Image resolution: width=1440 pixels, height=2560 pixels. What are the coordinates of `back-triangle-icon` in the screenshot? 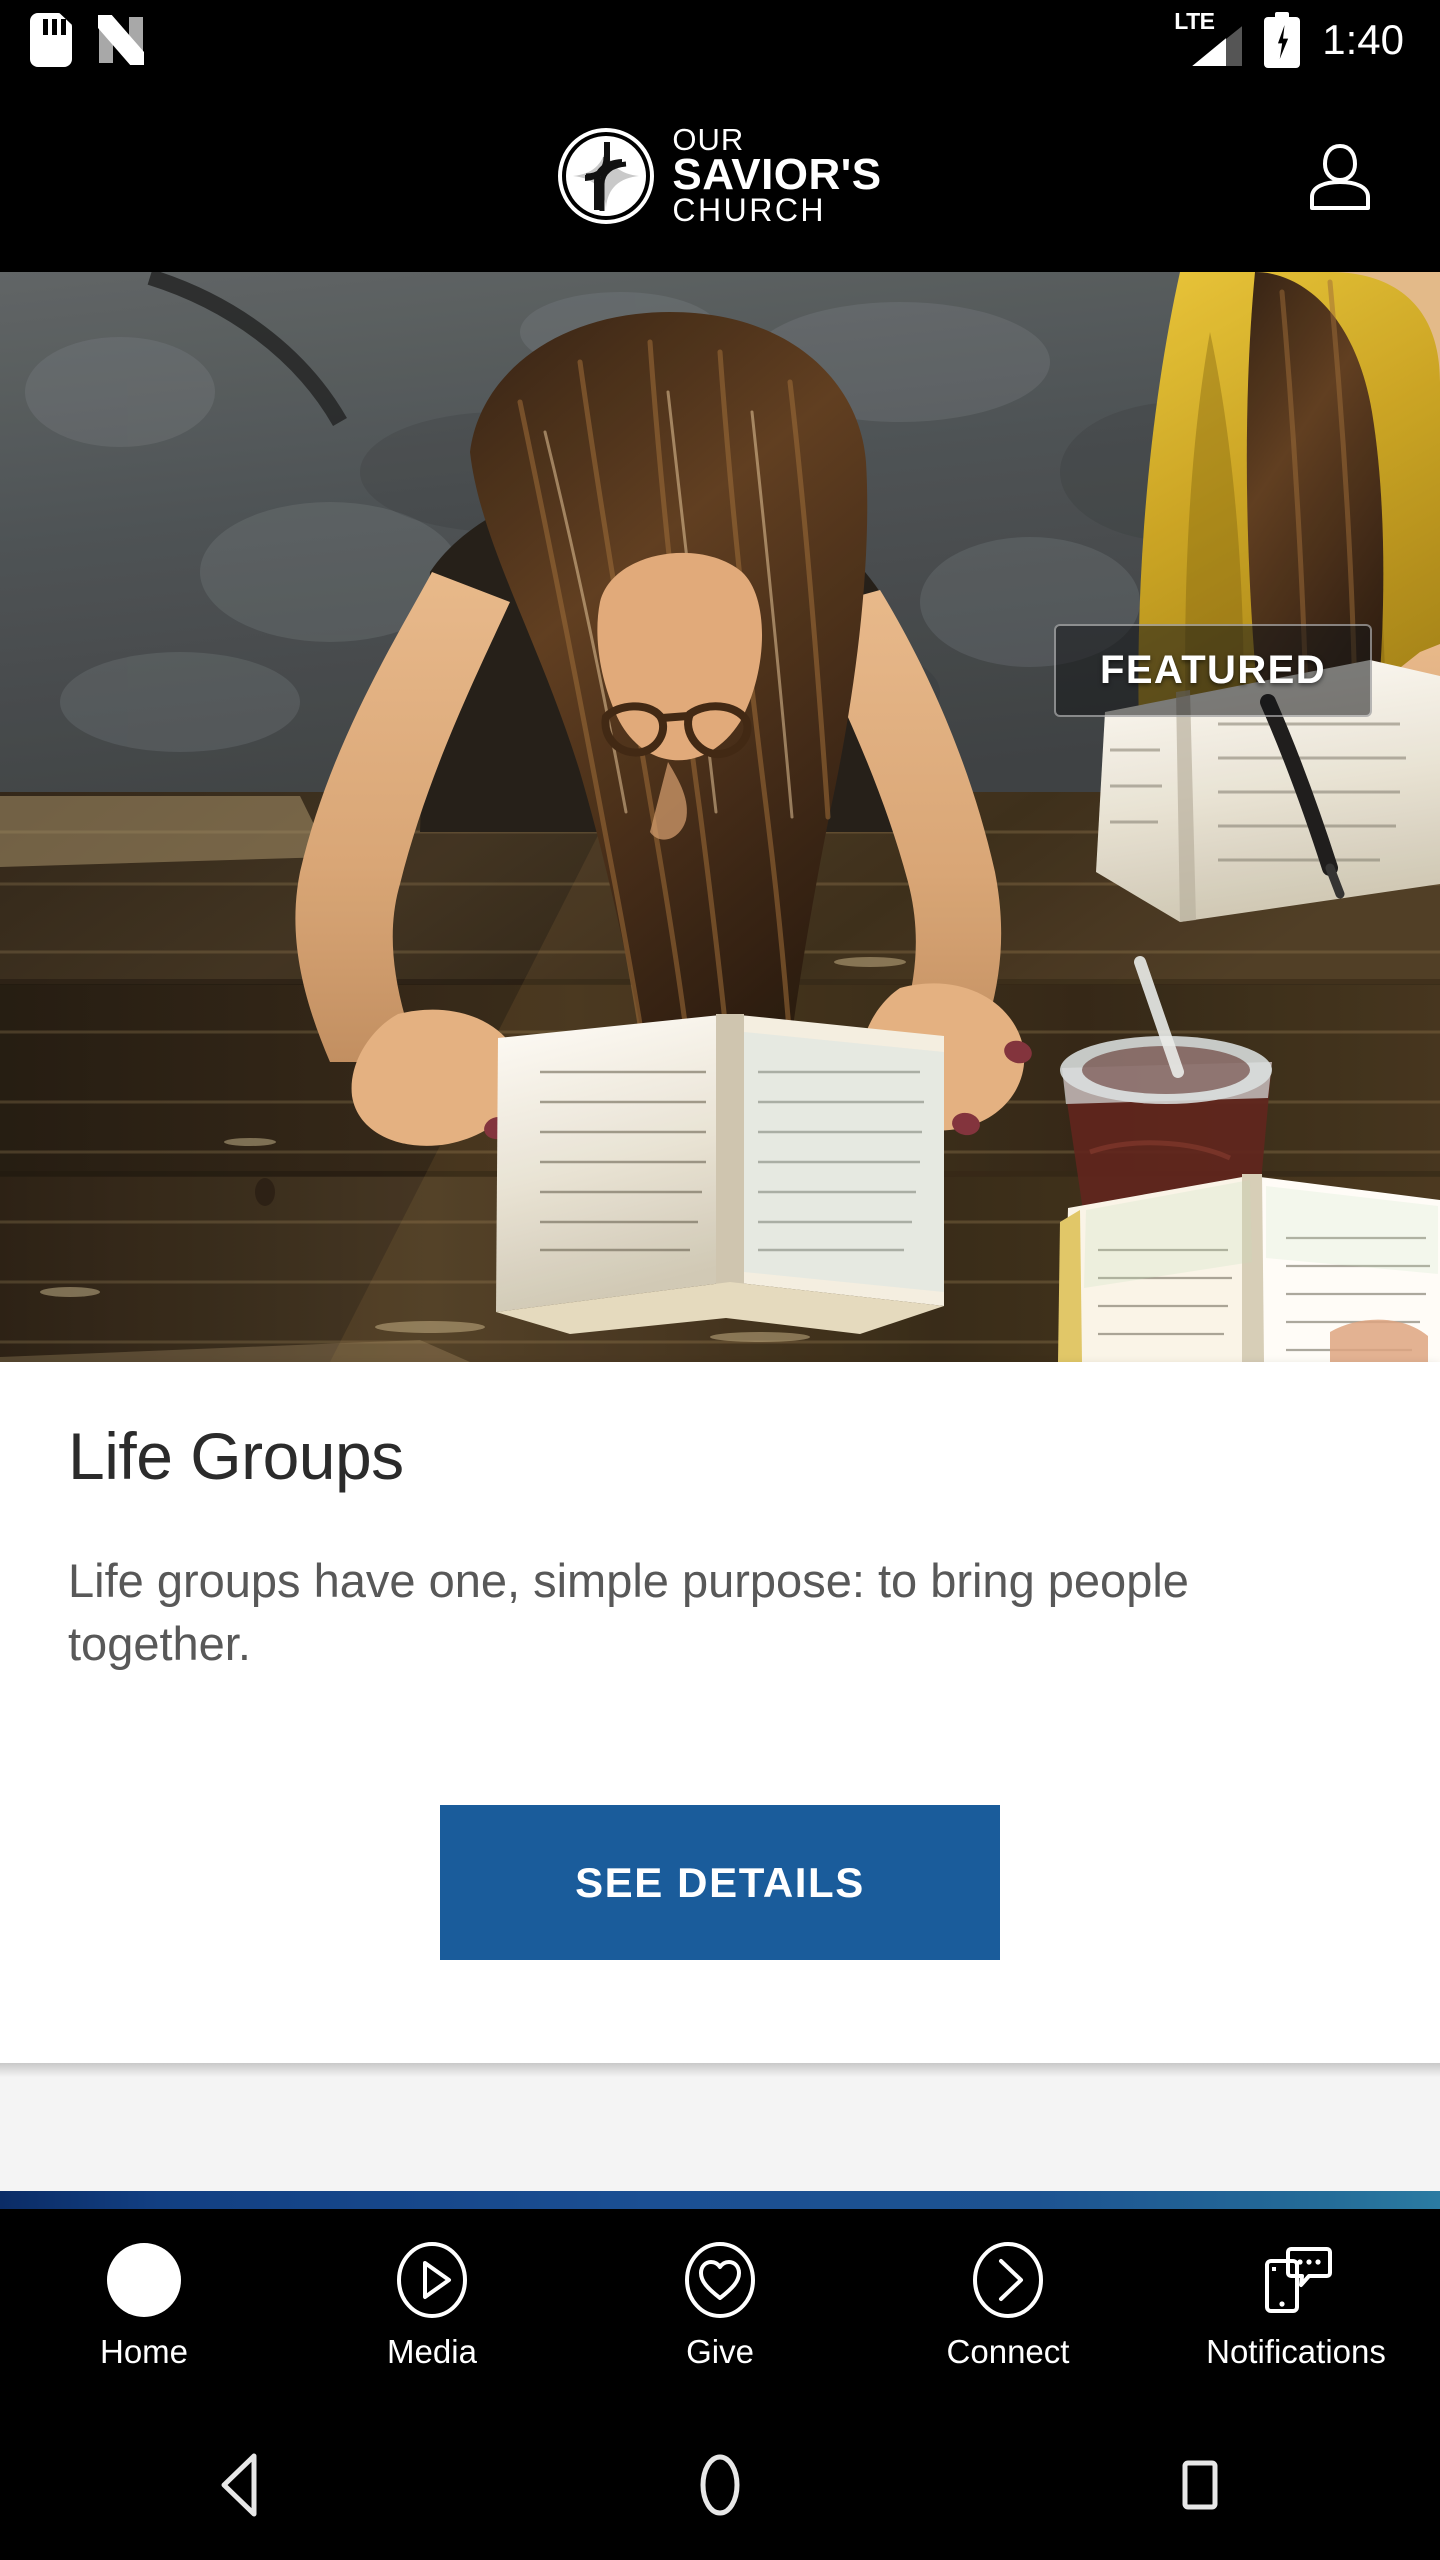 It's located at (240, 2485).